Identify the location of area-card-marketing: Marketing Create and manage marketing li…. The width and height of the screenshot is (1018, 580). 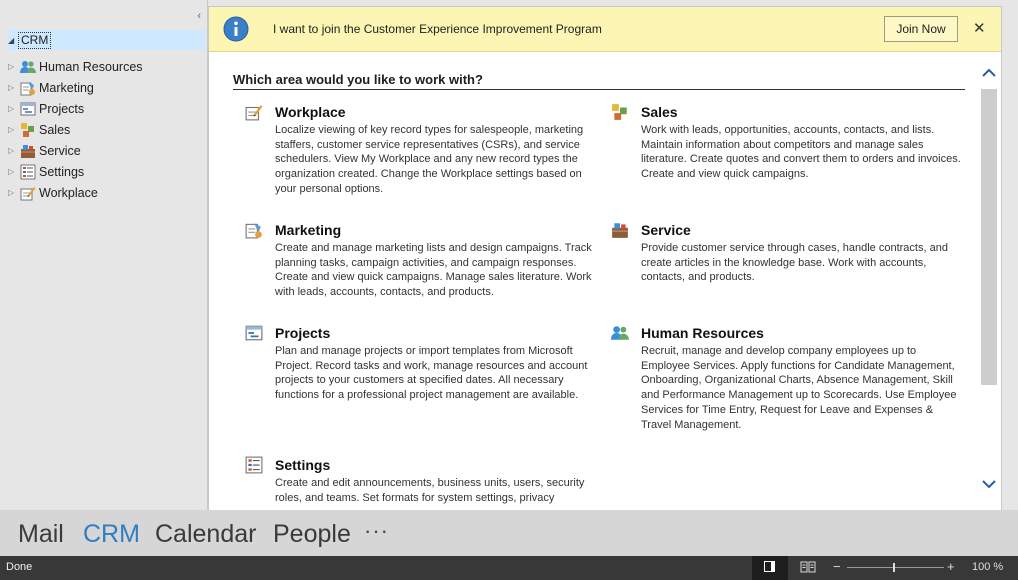
(418, 271).